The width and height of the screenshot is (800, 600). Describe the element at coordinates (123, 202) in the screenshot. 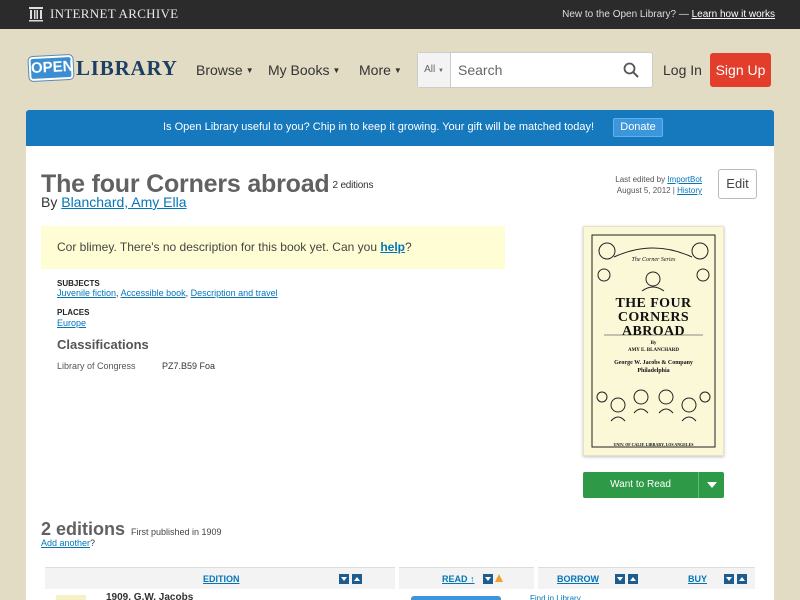

I see `author-link: Blanchard, Amy Ella` at that location.